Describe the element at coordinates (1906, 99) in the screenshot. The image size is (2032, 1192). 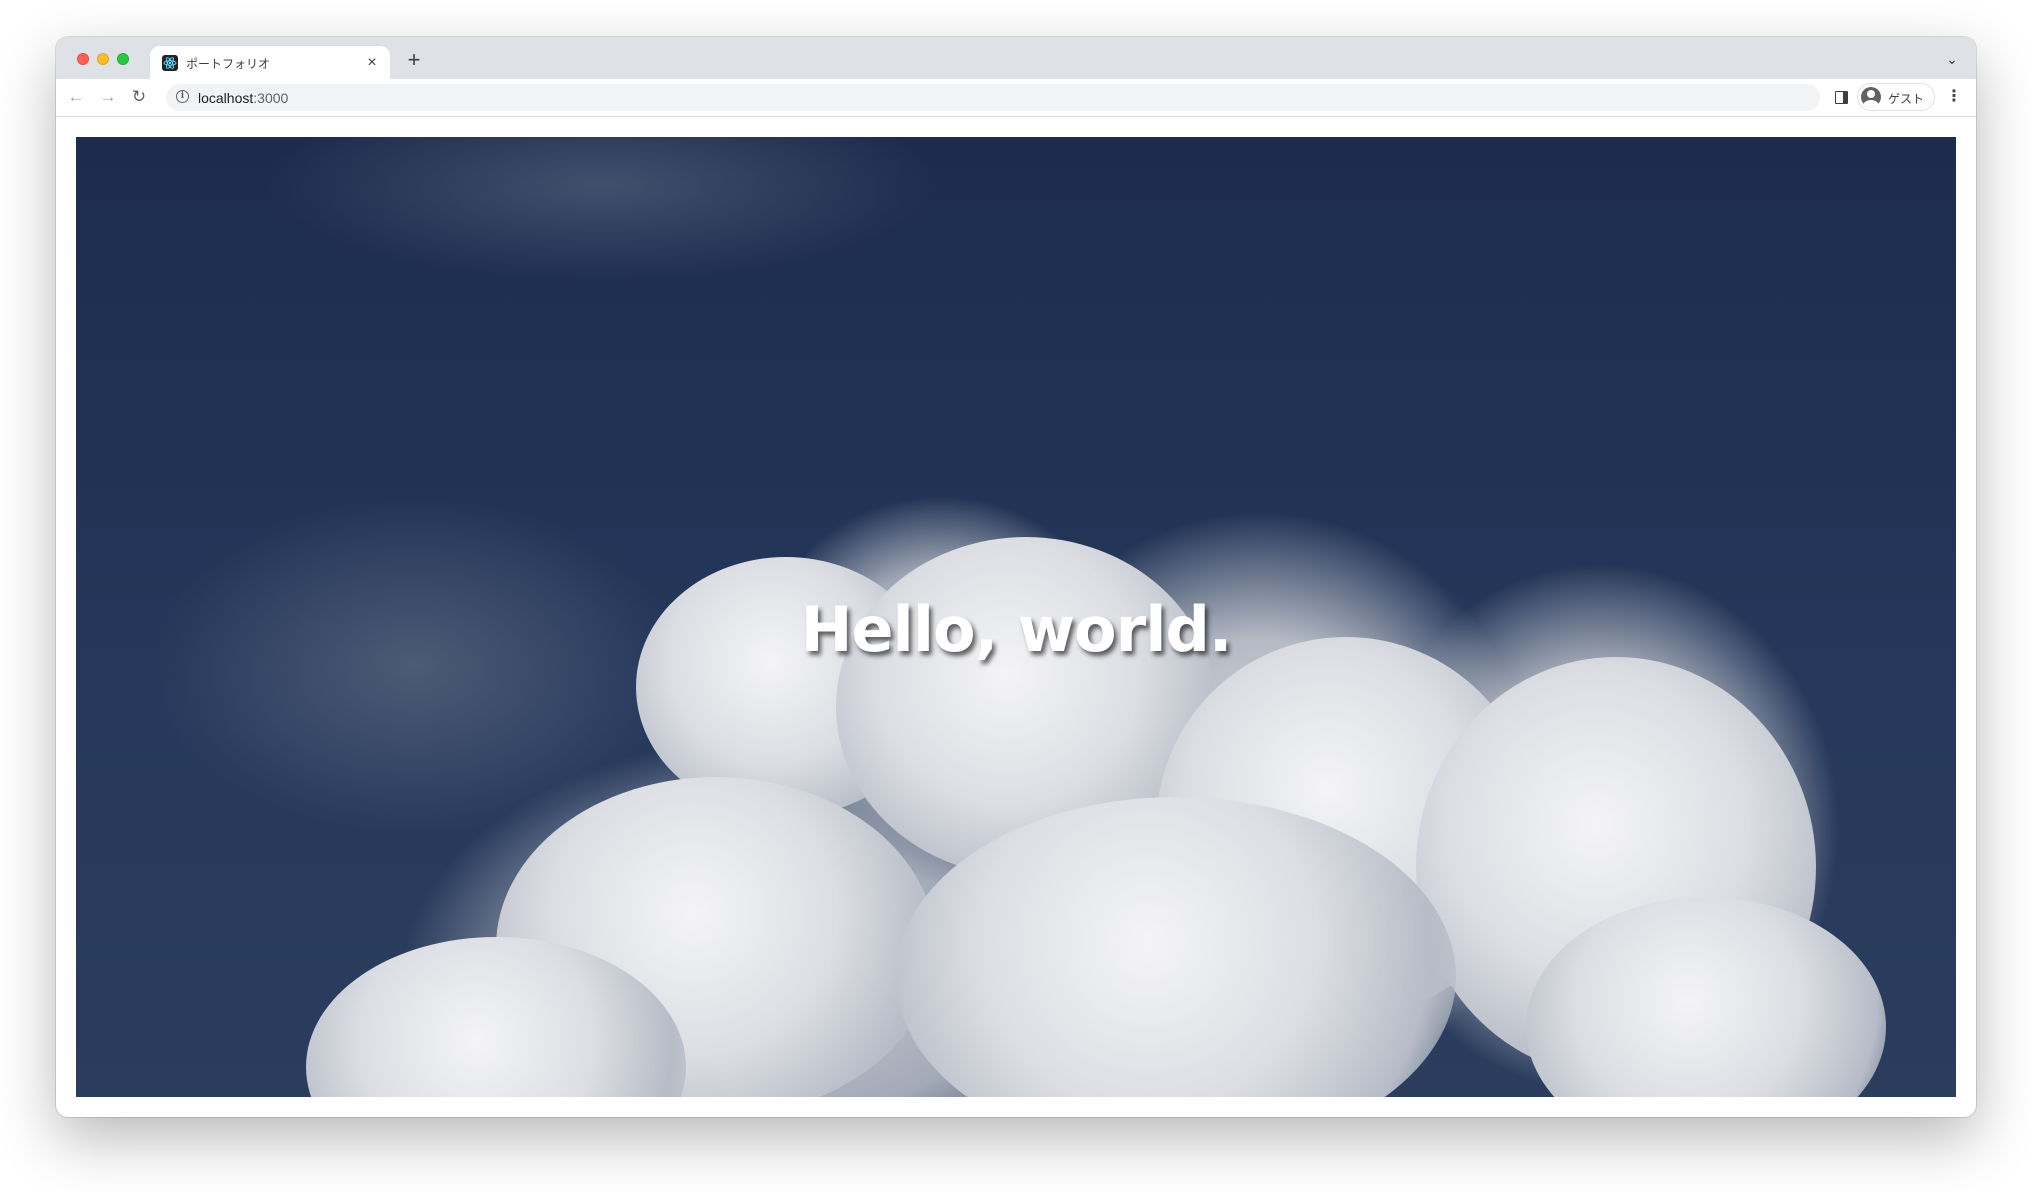
I see `profile-label: ゲスト` at that location.